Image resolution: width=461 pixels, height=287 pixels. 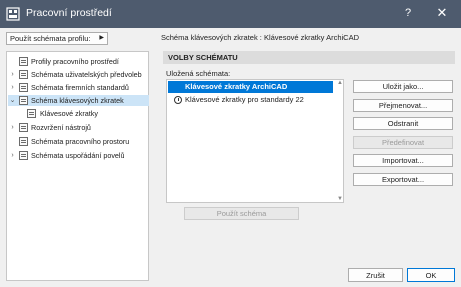 I want to click on shortcut-icon, so click(x=31, y=113).